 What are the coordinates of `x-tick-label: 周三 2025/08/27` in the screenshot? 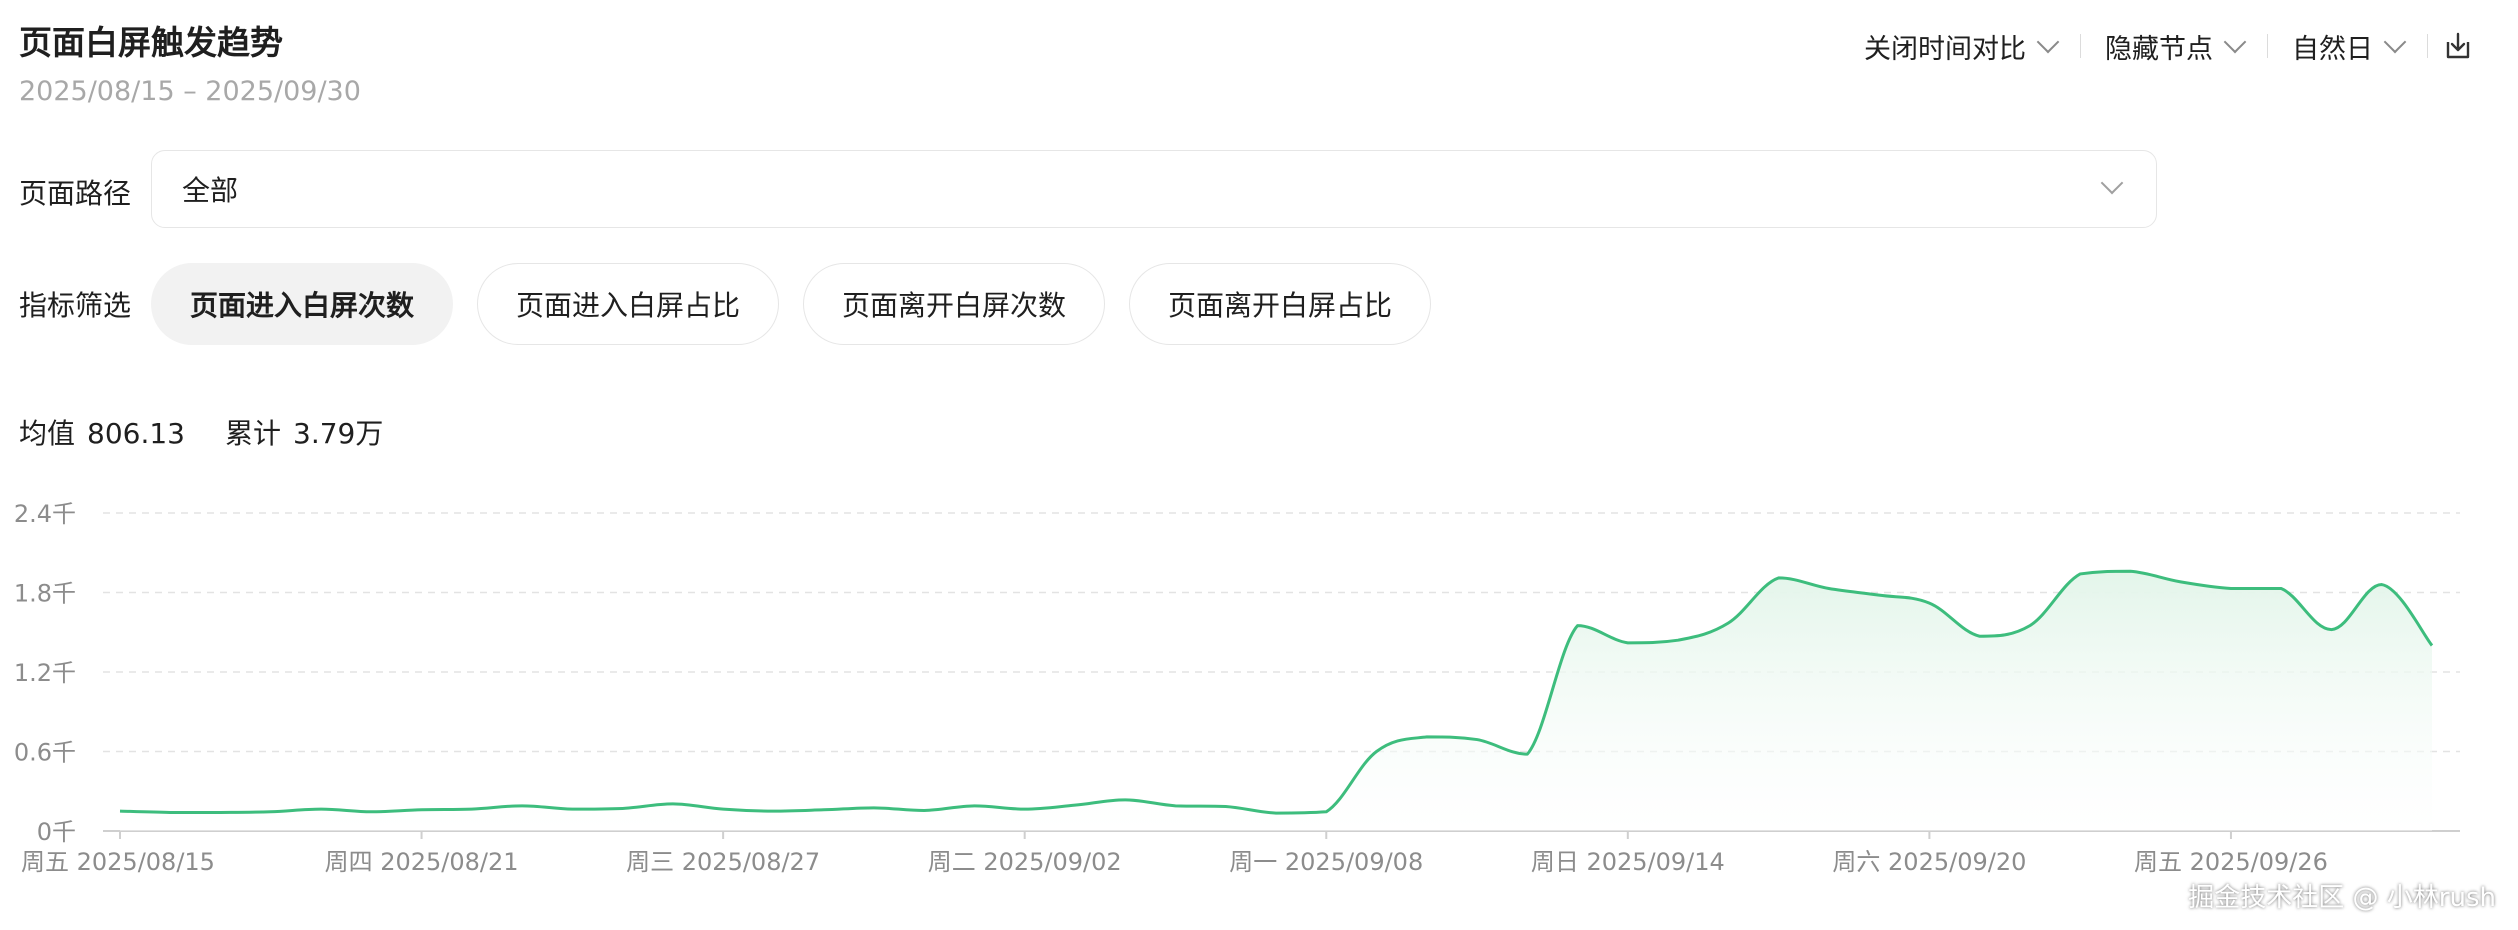 It's located at (723, 862).